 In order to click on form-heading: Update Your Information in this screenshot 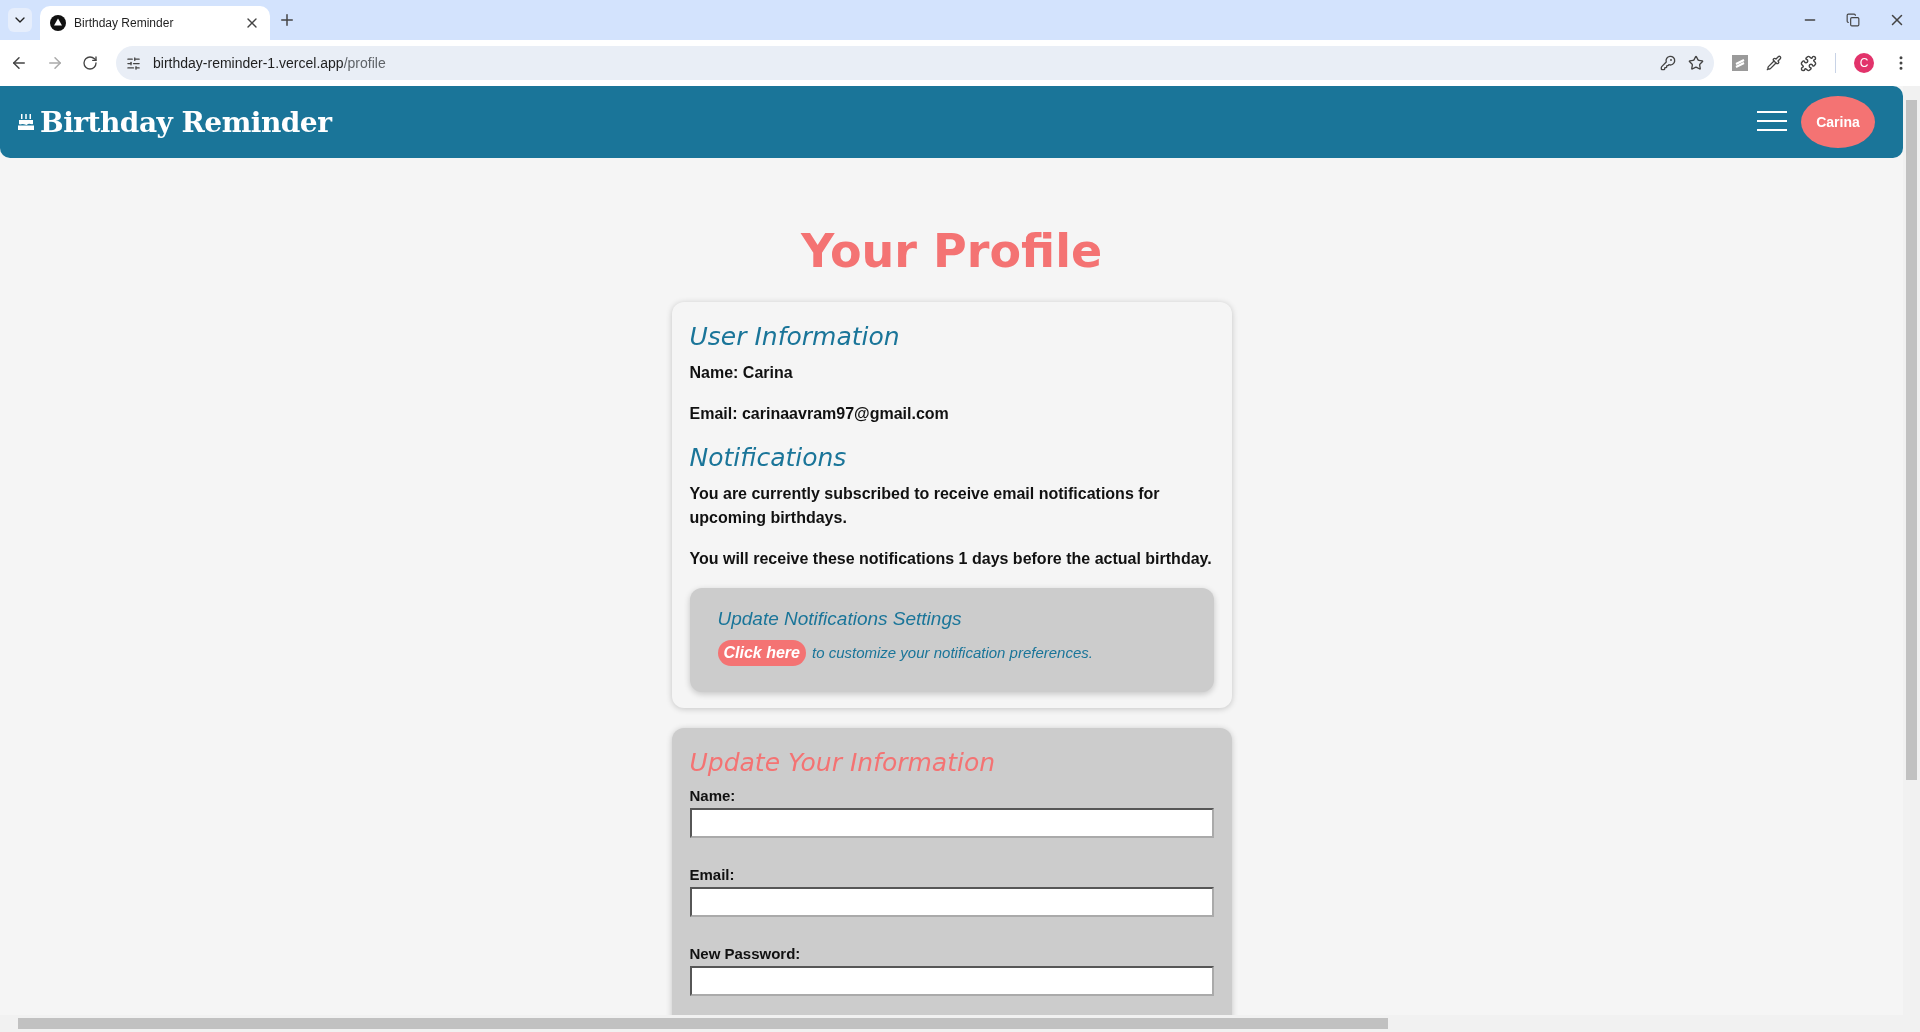, I will do `click(843, 762)`.